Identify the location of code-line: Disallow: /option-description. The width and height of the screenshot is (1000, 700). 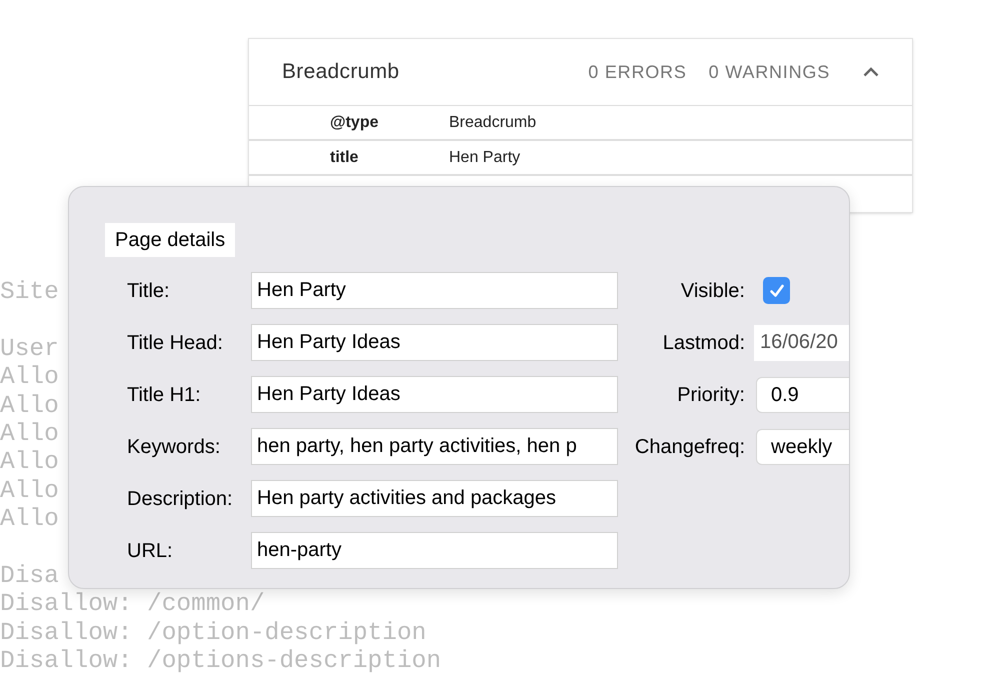
(213, 634).